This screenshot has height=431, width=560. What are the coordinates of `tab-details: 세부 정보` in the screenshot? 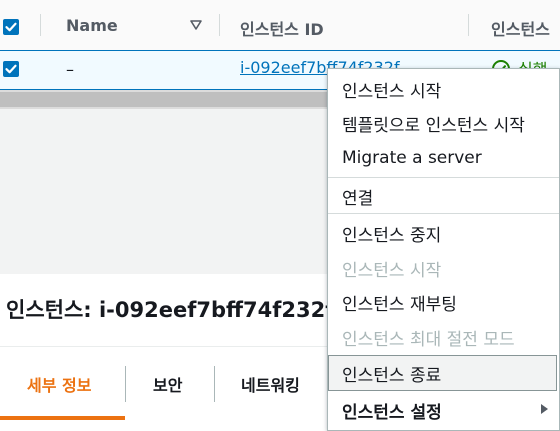 It's located at (59, 384).